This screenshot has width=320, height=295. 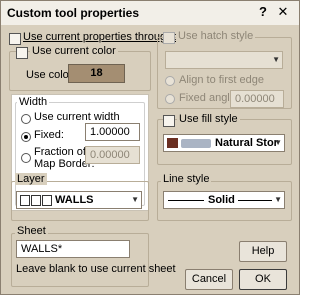 I want to click on sheet-legend: Sheet, so click(x=31, y=231).